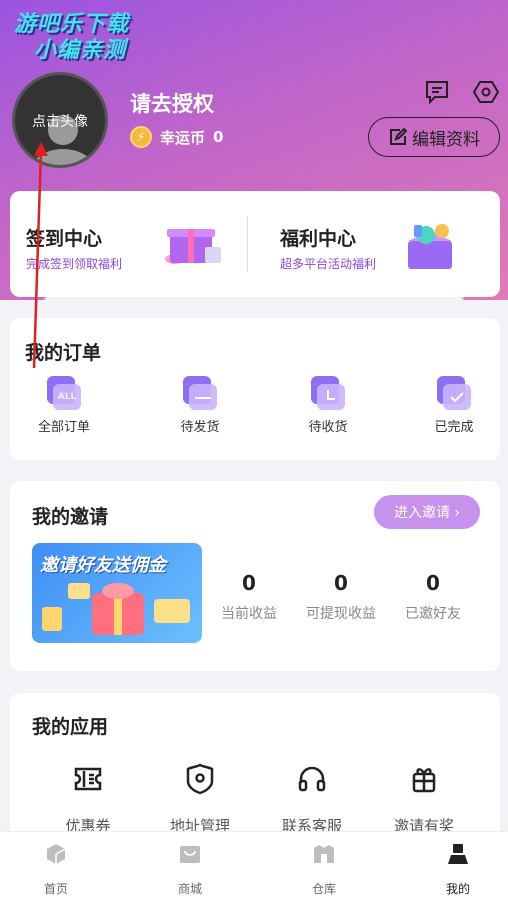  Describe the element at coordinates (312, 799) in the screenshot. I see `app-support: 联系客服` at that location.